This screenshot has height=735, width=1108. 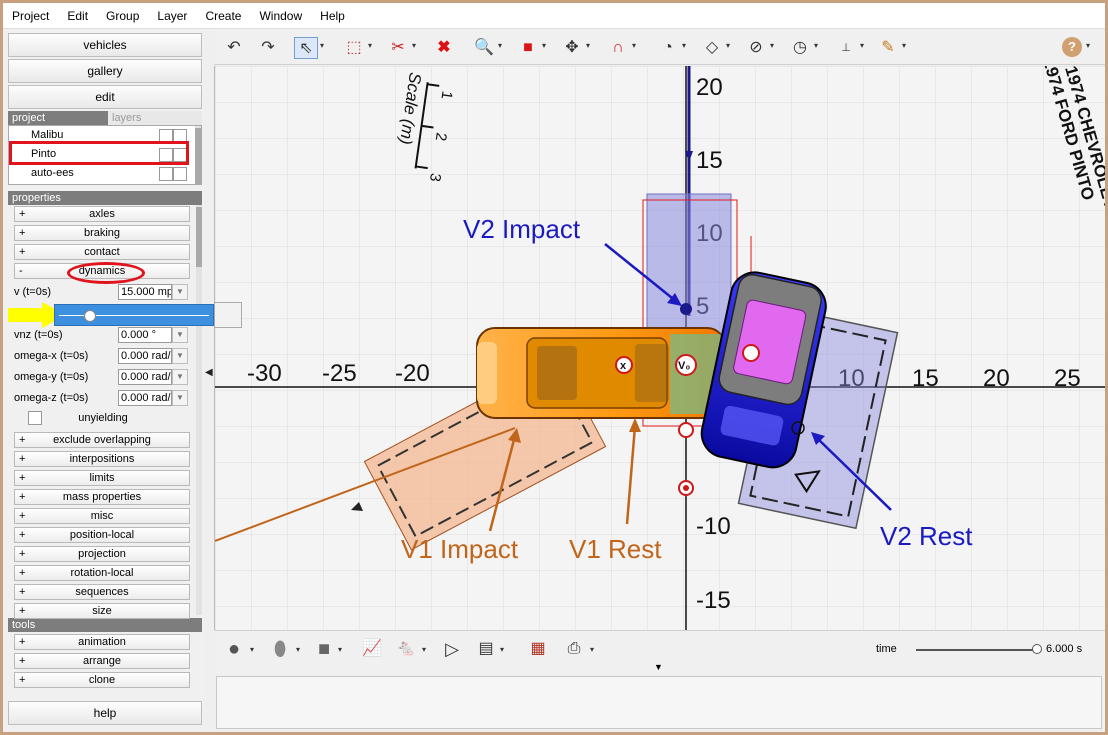 What do you see at coordinates (199, 410) in the screenshot?
I see `properties-scrollbar` at bounding box center [199, 410].